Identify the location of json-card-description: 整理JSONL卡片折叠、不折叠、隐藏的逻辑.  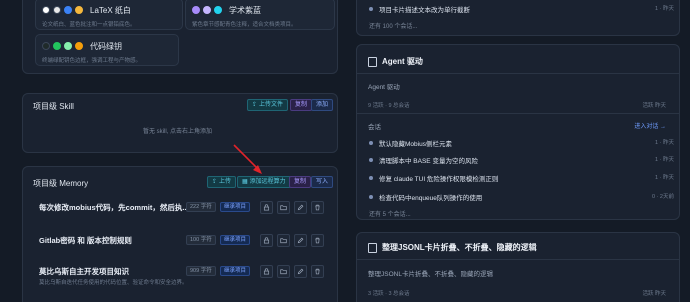
(430, 274).